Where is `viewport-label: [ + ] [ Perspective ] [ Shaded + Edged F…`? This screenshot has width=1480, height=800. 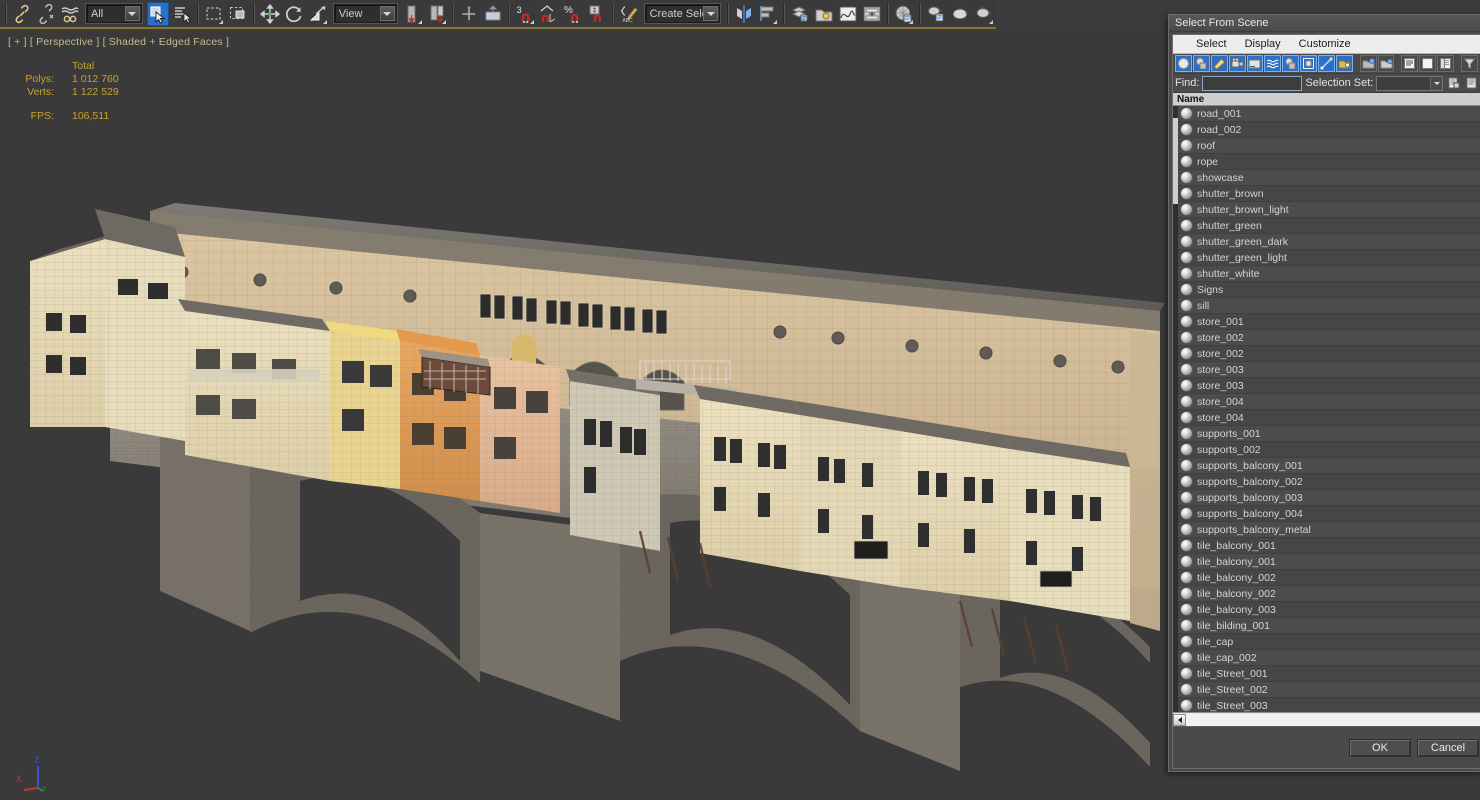 viewport-label: [ + ] [ Perspective ] [ Shaded + Edged F… is located at coordinates (118, 42).